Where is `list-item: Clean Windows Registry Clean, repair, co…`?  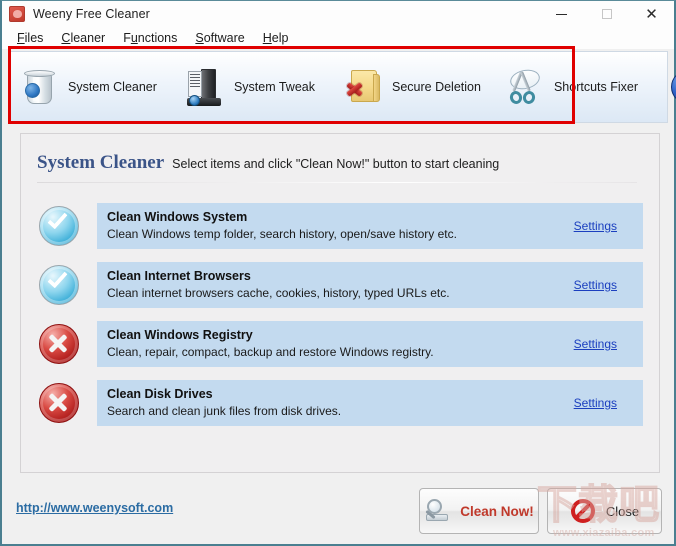 list-item: Clean Windows Registry Clean, repair, co… is located at coordinates (340, 344).